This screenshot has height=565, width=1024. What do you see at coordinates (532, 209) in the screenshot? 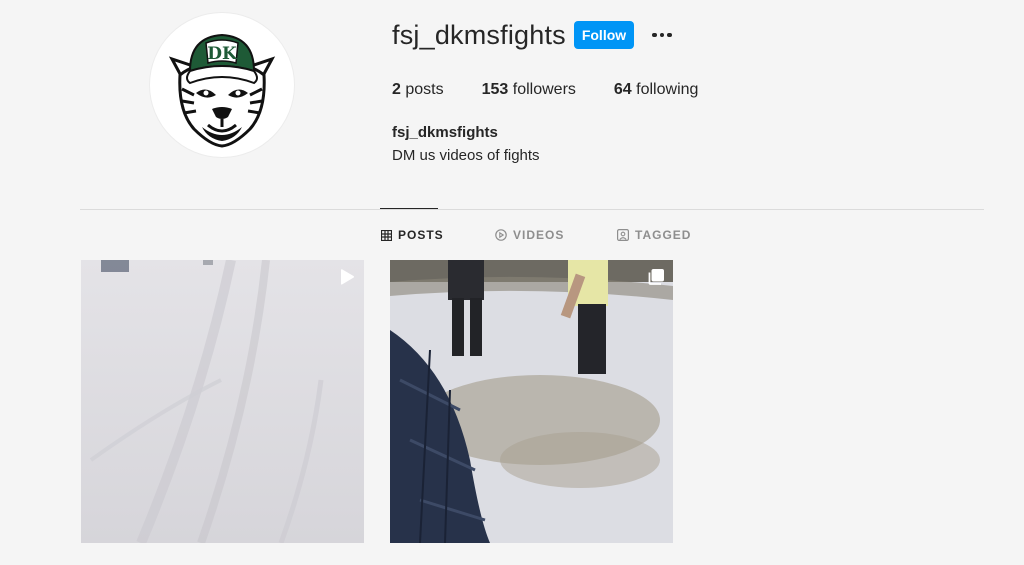
I see `tabs-divider` at bounding box center [532, 209].